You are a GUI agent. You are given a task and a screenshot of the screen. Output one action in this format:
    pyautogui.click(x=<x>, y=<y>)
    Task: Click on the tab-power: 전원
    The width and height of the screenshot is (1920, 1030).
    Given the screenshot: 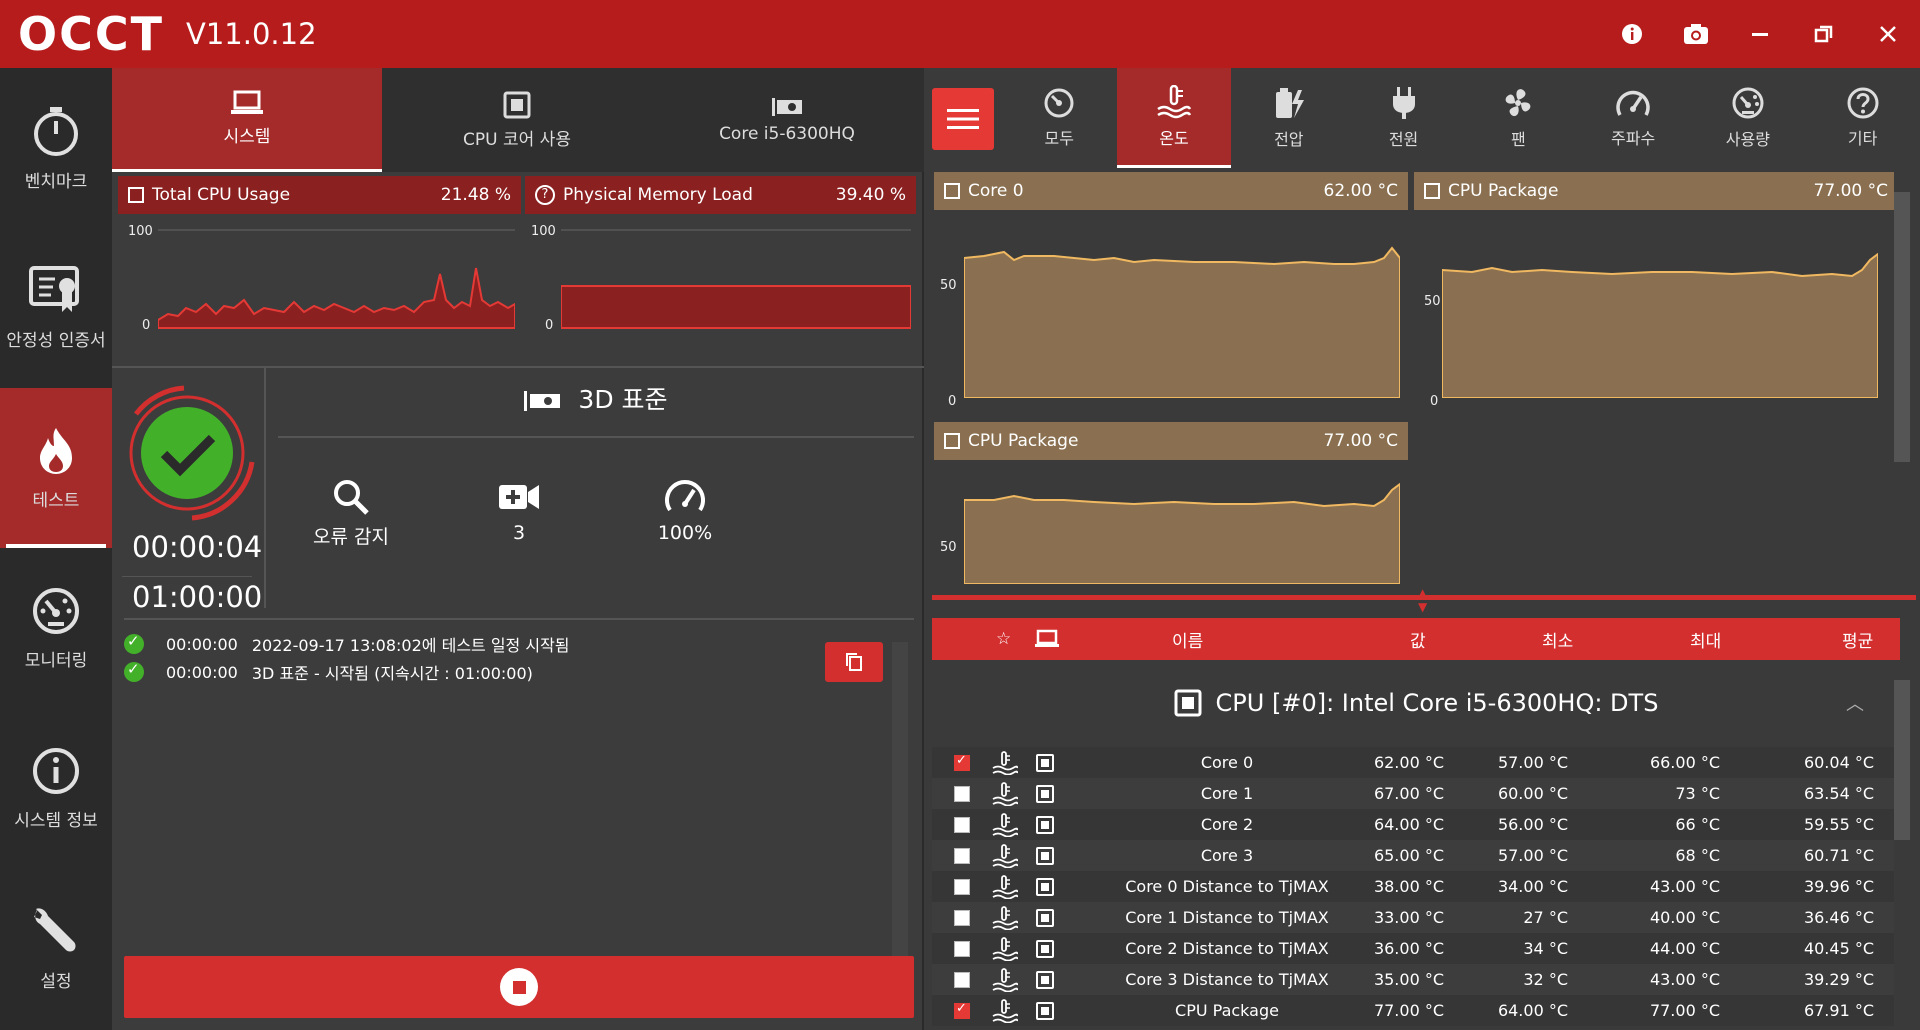 What is the action you would take?
    pyautogui.click(x=1403, y=118)
    